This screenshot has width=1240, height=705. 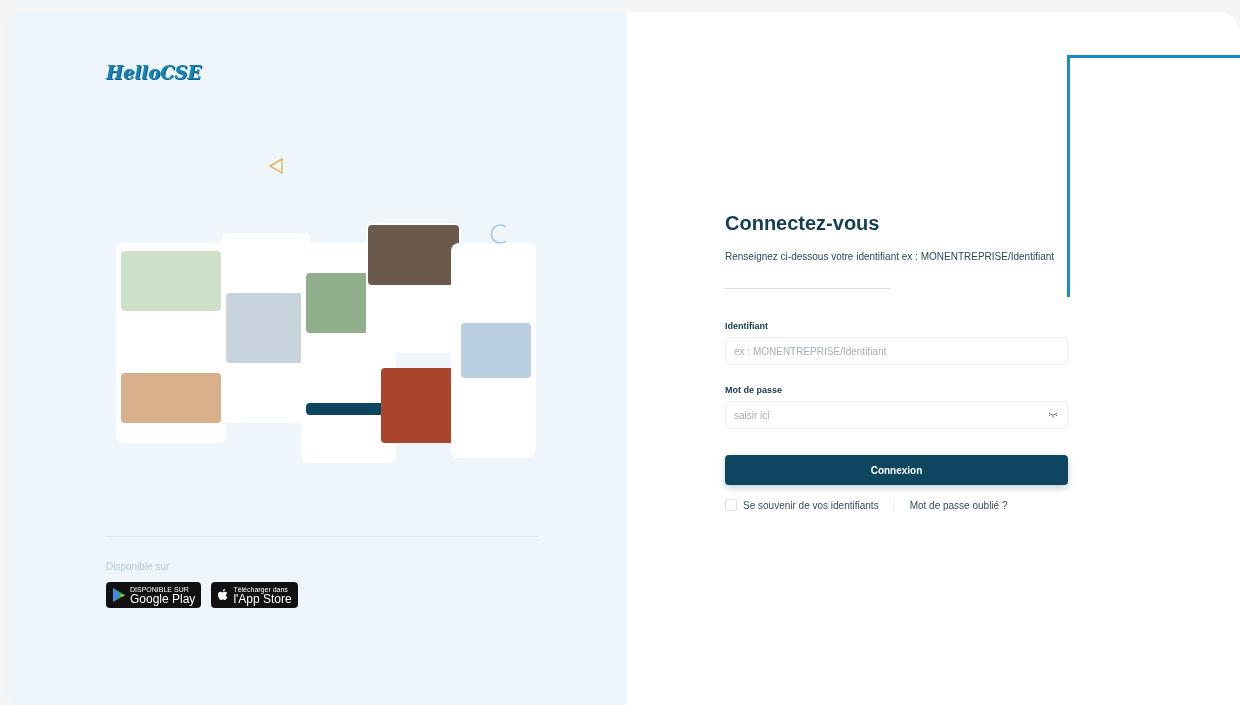 I want to click on field-label: Mot de passe, so click(x=753, y=390).